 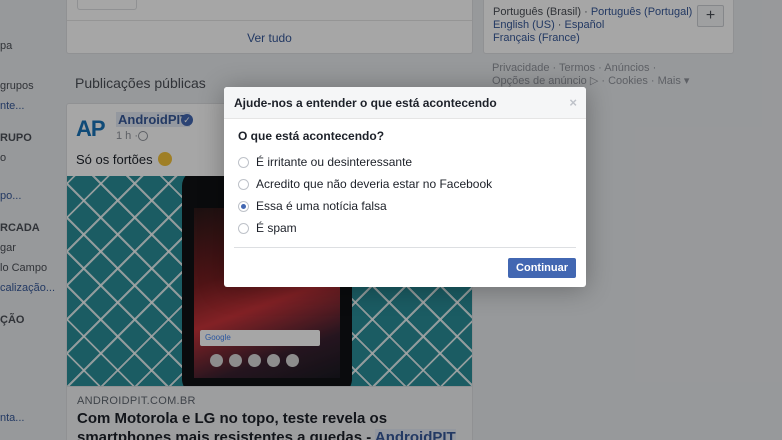 What do you see at coordinates (276, 228) in the screenshot?
I see `option-label: É spam` at bounding box center [276, 228].